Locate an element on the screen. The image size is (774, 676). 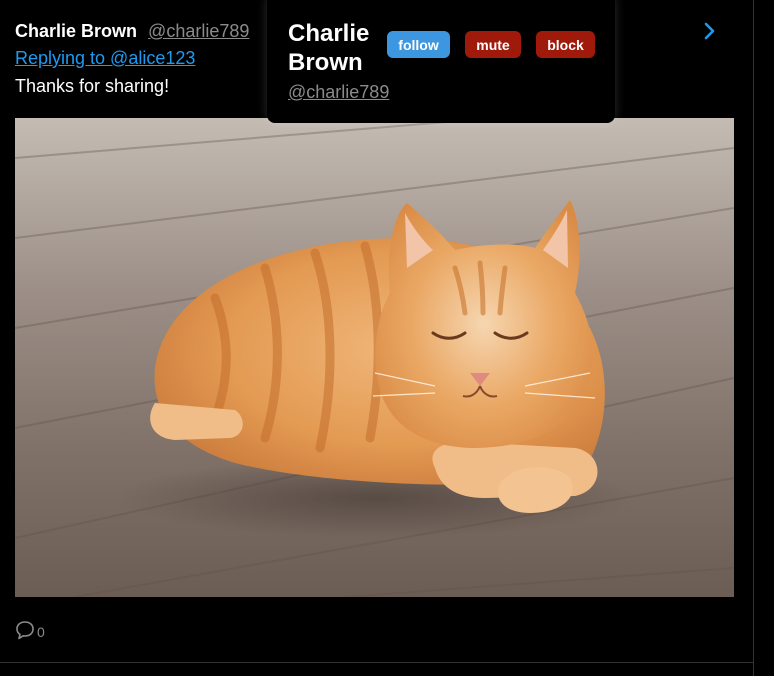
post-header: Charlie Brown @charlie789 is located at coordinates (132, 31).